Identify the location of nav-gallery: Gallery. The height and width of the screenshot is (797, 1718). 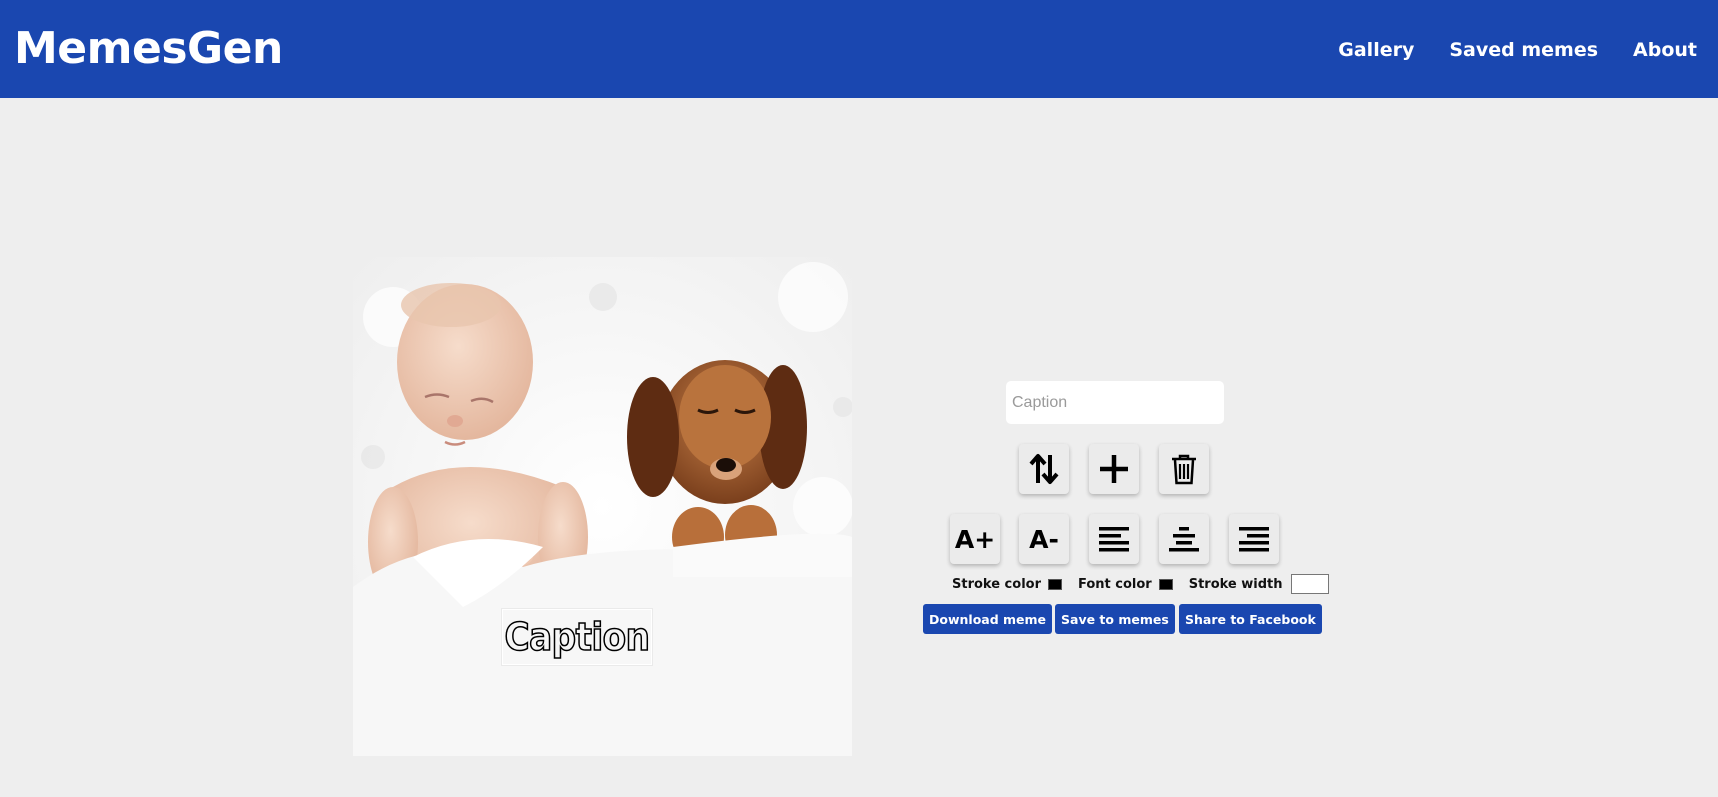
(1376, 50).